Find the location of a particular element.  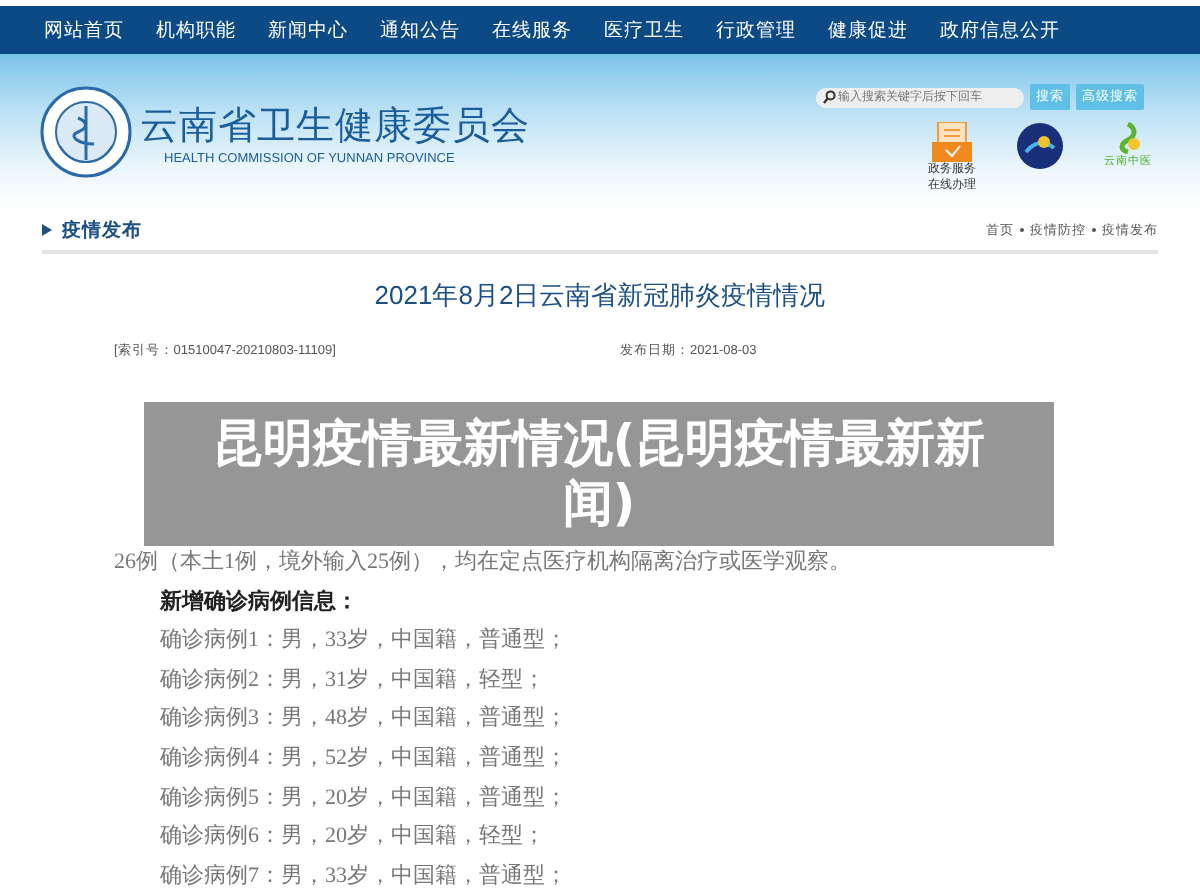

nav-link: 行政管理 is located at coordinates (772, 30).